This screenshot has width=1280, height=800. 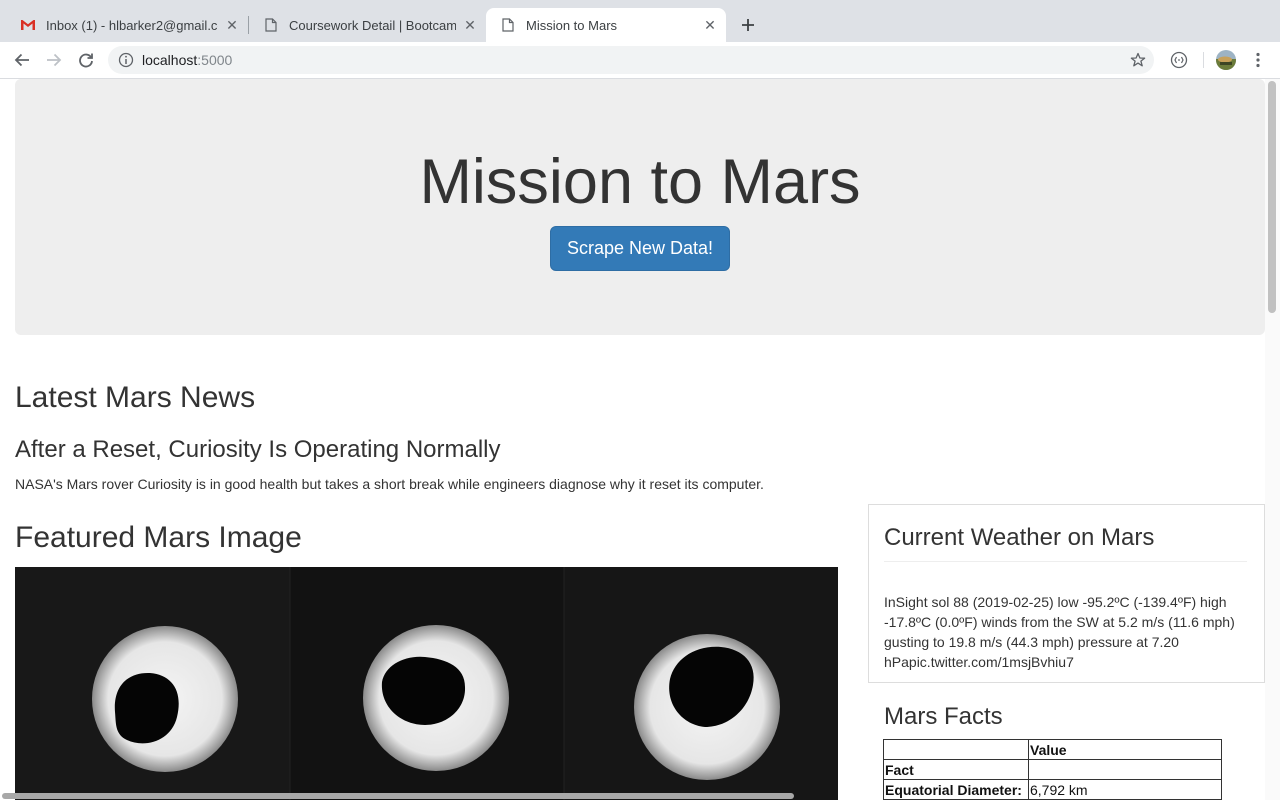 What do you see at coordinates (572, 25) in the screenshot?
I see `tab-title: Mission to Mars` at bounding box center [572, 25].